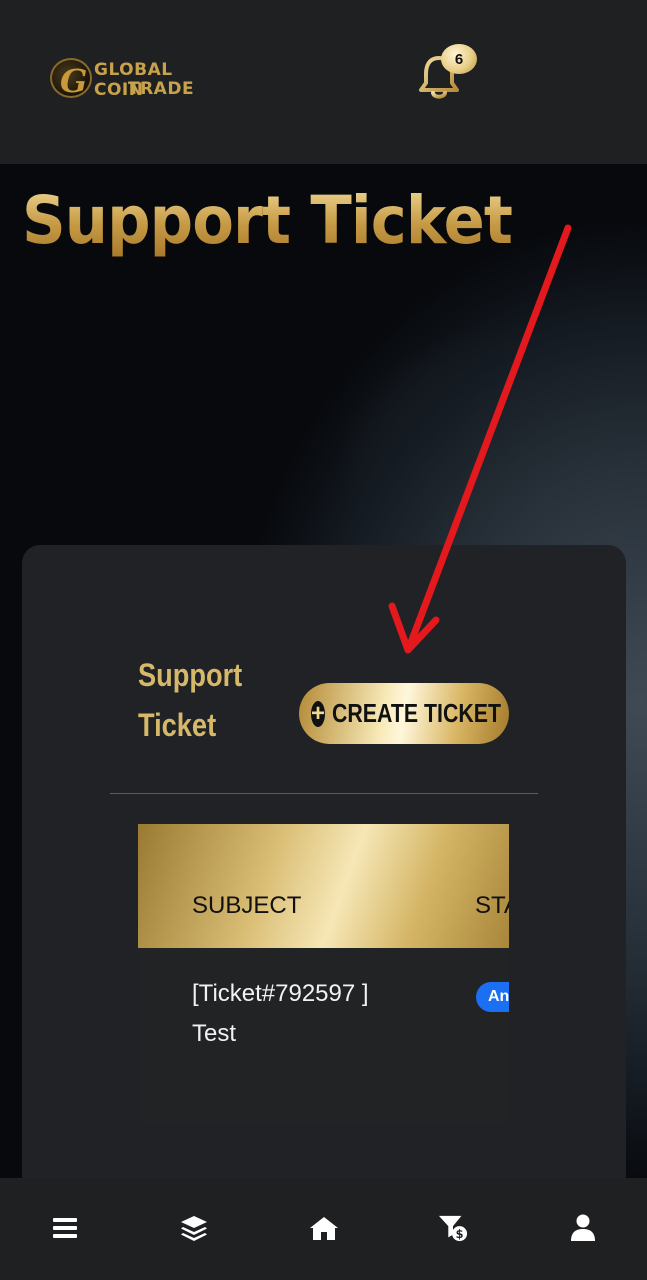 This screenshot has height=1280, width=647. I want to click on notification-count-badge: 6, so click(459, 59).